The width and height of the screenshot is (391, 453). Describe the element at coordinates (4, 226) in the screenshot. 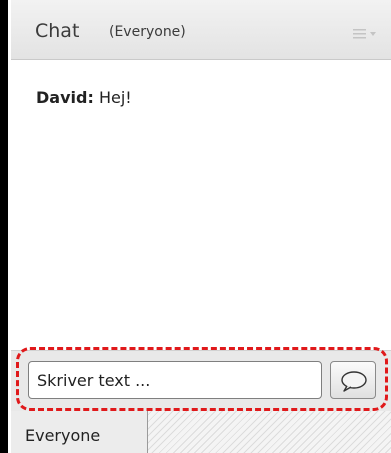

I see `left-border` at that location.